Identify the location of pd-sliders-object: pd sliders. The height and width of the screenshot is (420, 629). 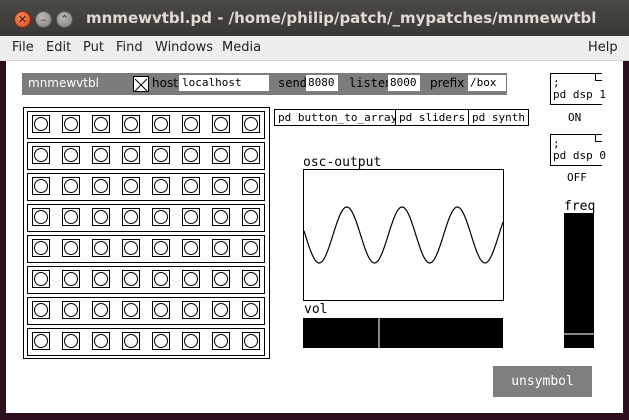
(432, 117).